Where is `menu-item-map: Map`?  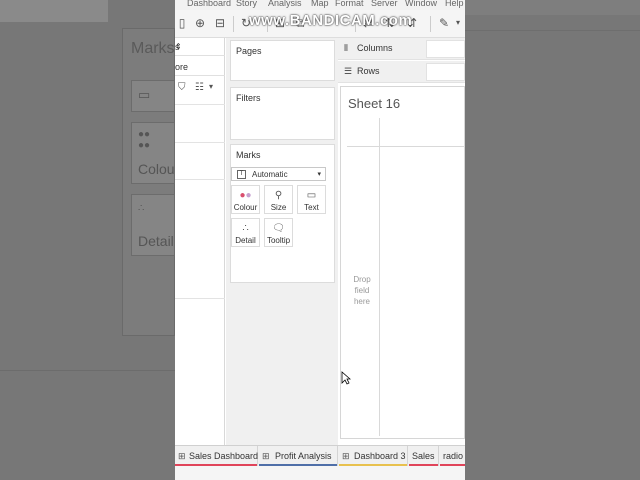 menu-item-map: Map is located at coordinates (320, 4).